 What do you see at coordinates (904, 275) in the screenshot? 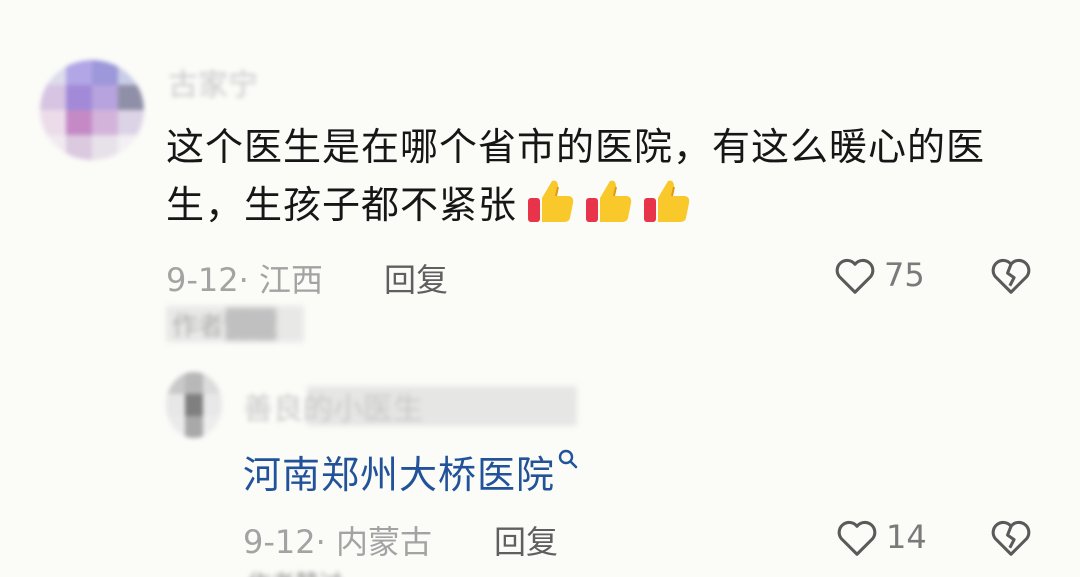
I see `comment-like-count: 75` at bounding box center [904, 275].